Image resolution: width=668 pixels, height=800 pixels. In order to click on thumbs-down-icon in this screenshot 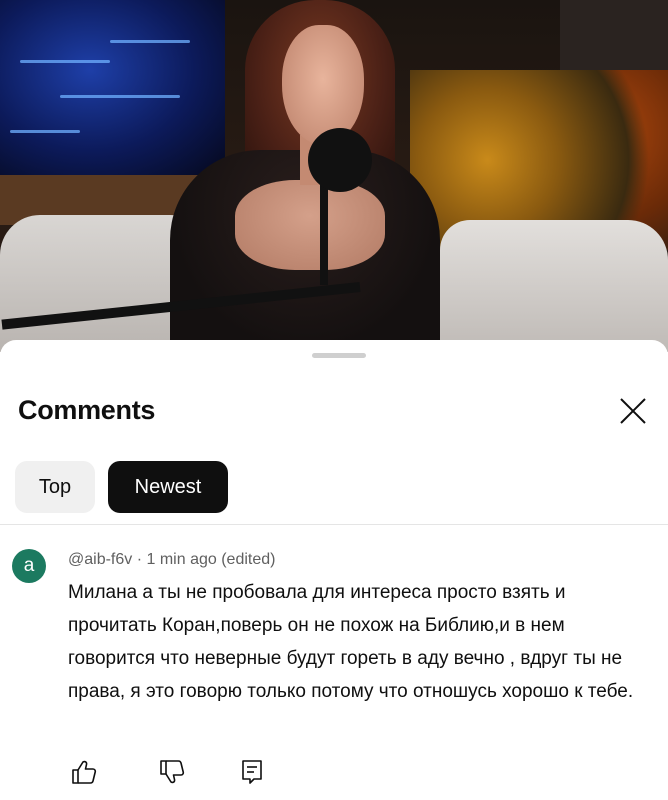, I will do `click(172, 772)`.